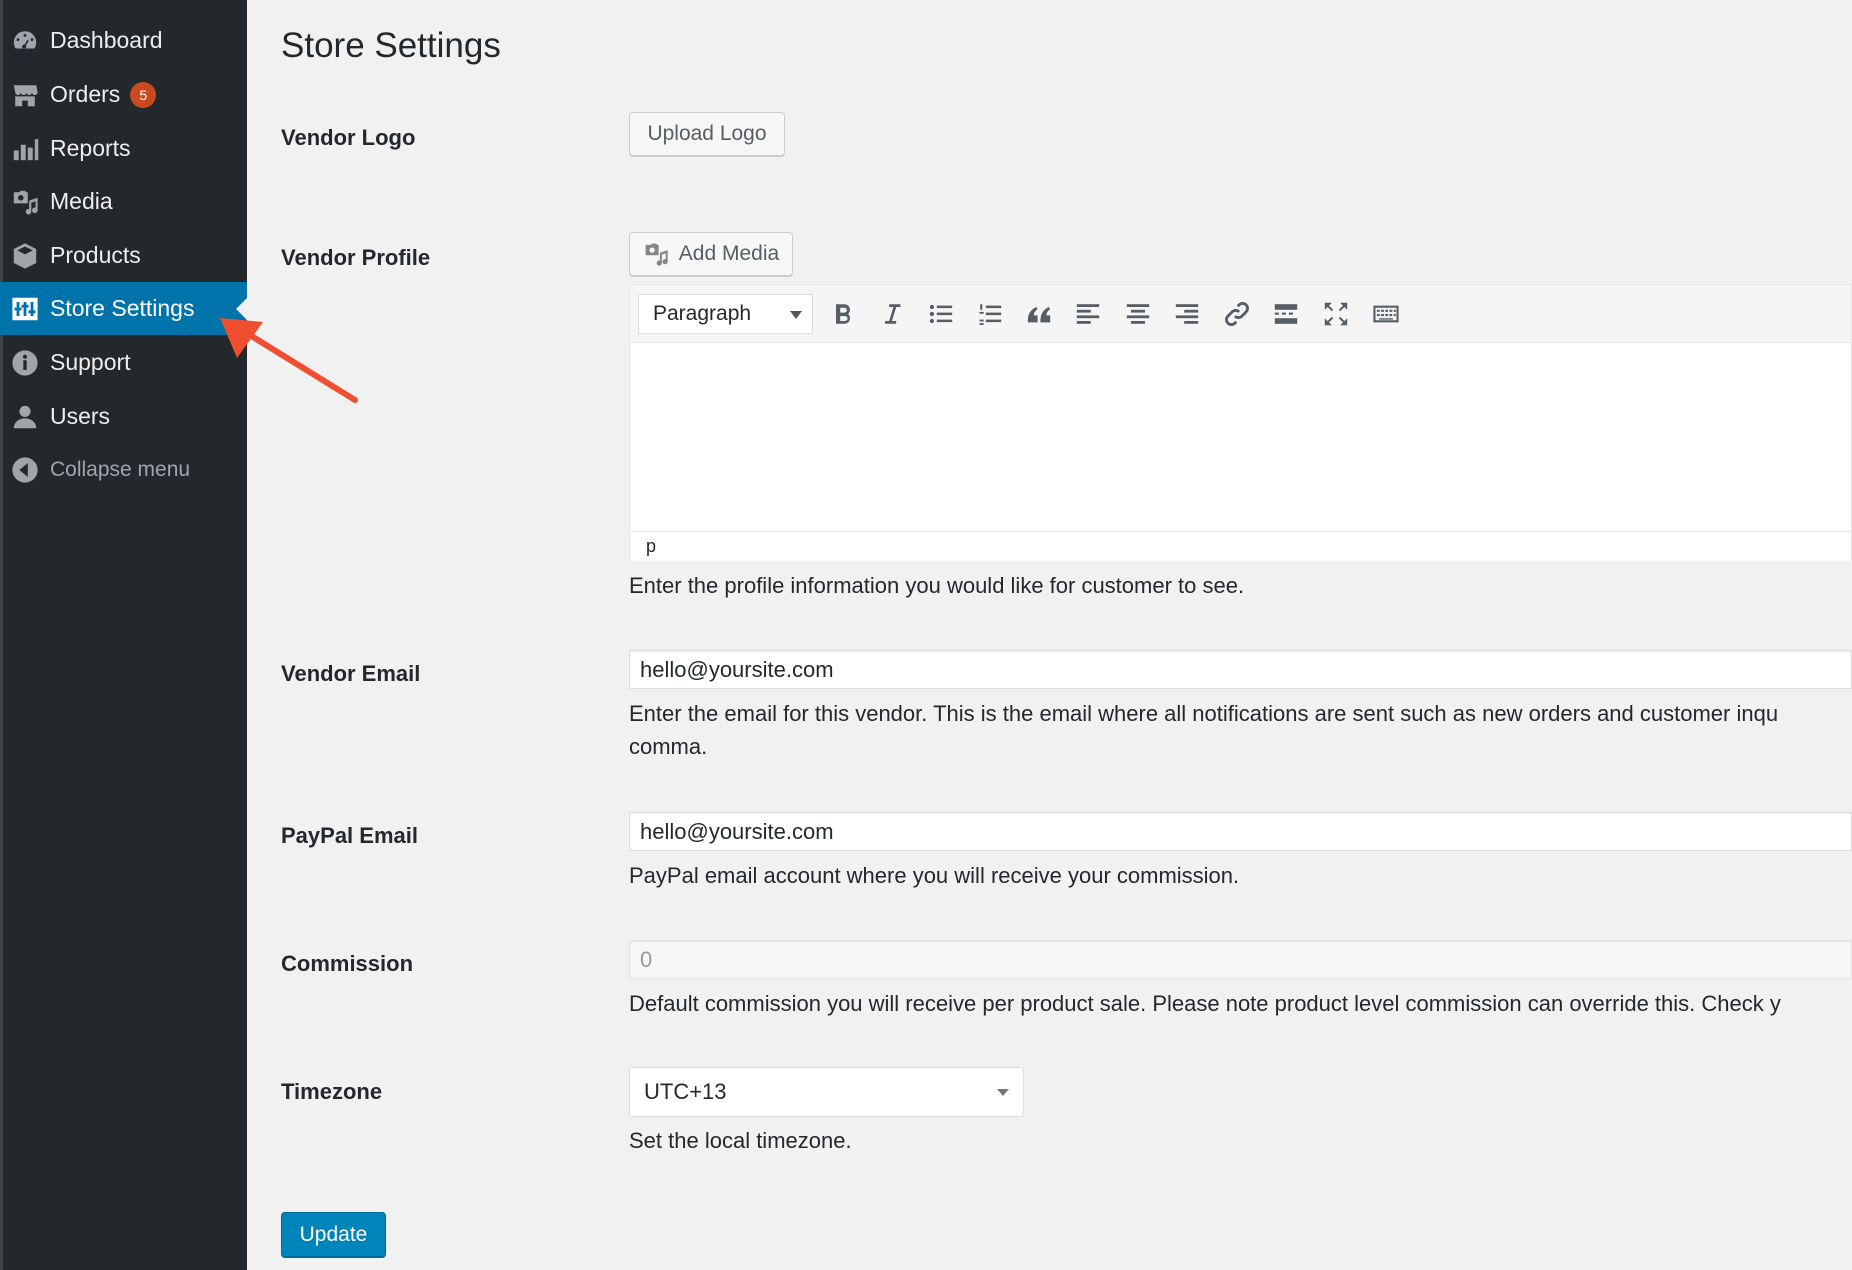  I want to click on bulleted-list-button, so click(941, 314).